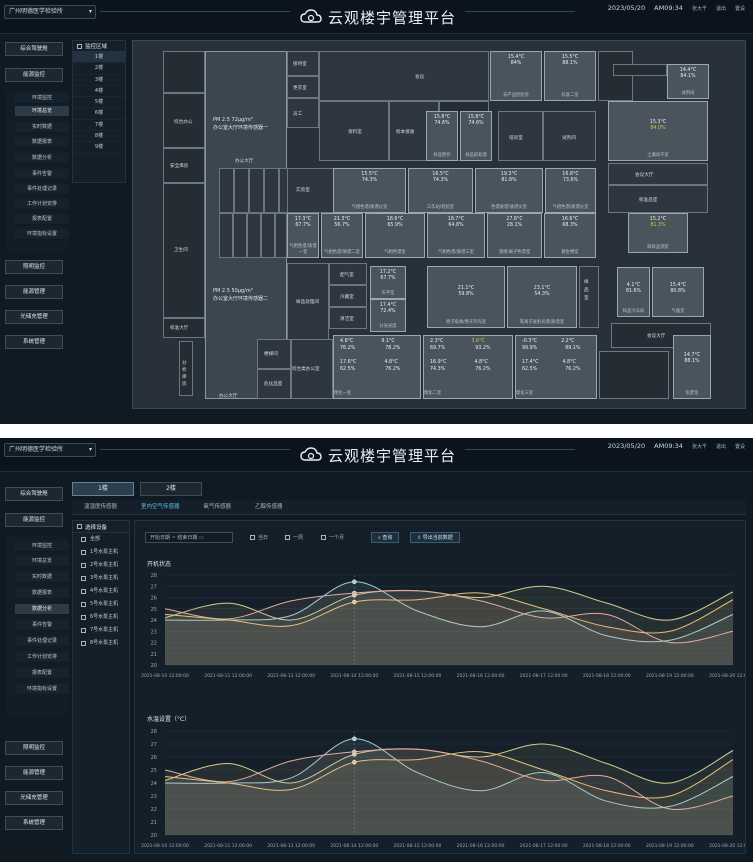 The image size is (753, 862). I want to click on room: 清洁室, so click(348, 318).